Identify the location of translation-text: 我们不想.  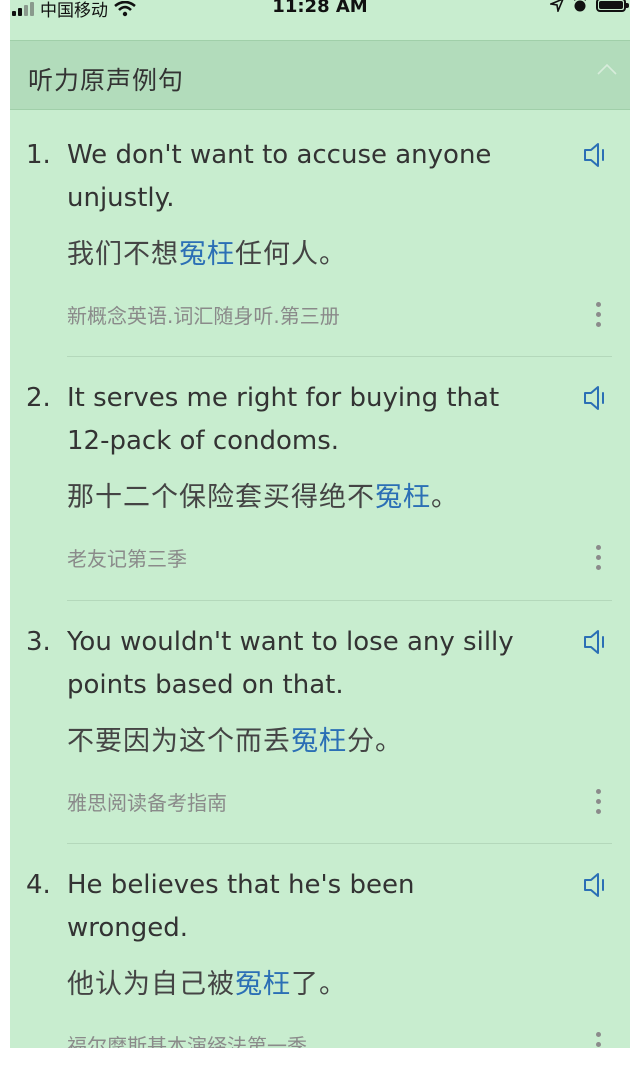
(123, 254).